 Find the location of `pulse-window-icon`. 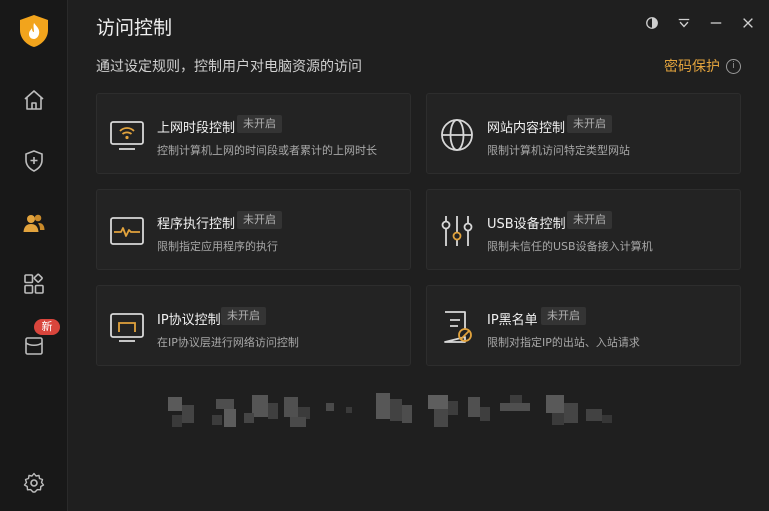

pulse-window-icon is located at coordinates (127, 231).